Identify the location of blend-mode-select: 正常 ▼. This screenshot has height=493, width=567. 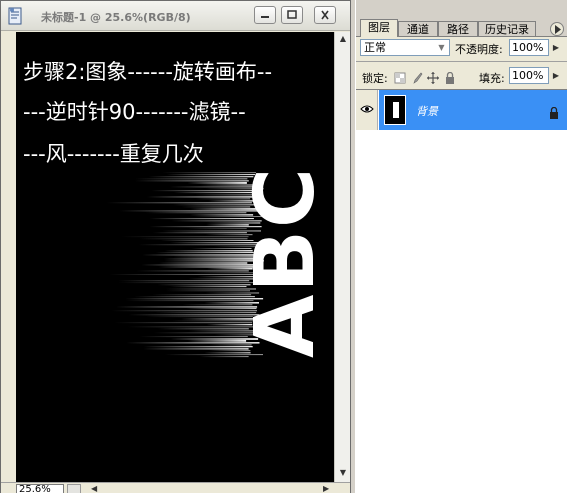
(405, 47).